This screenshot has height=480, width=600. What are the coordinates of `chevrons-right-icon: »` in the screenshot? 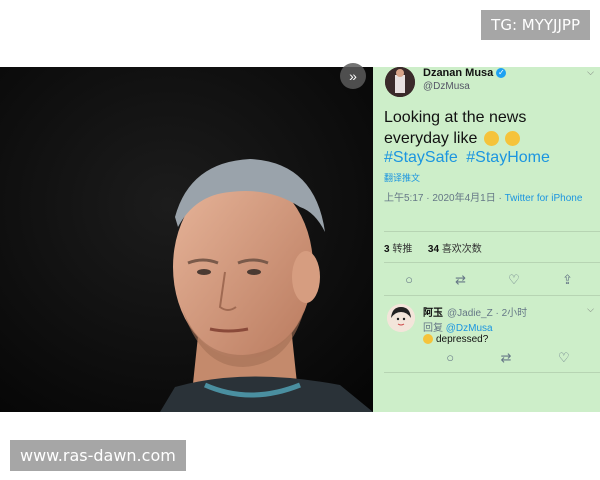 It's located at (353, 76).